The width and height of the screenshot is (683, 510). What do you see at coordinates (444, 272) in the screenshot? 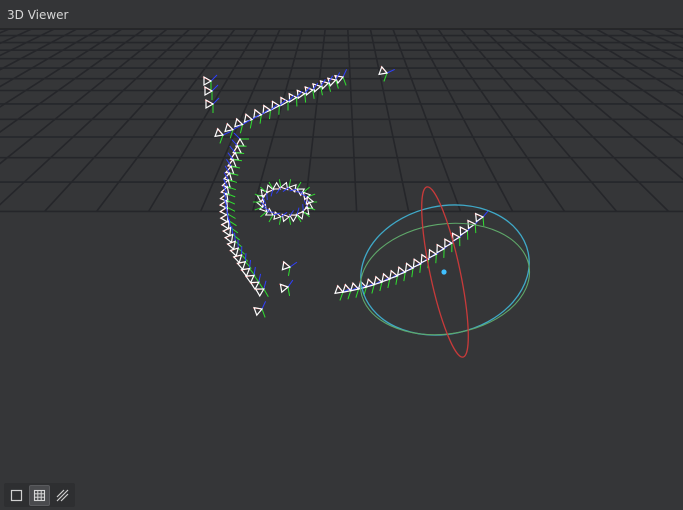
I see `gizmo-center` at bounding box center [444, 272].